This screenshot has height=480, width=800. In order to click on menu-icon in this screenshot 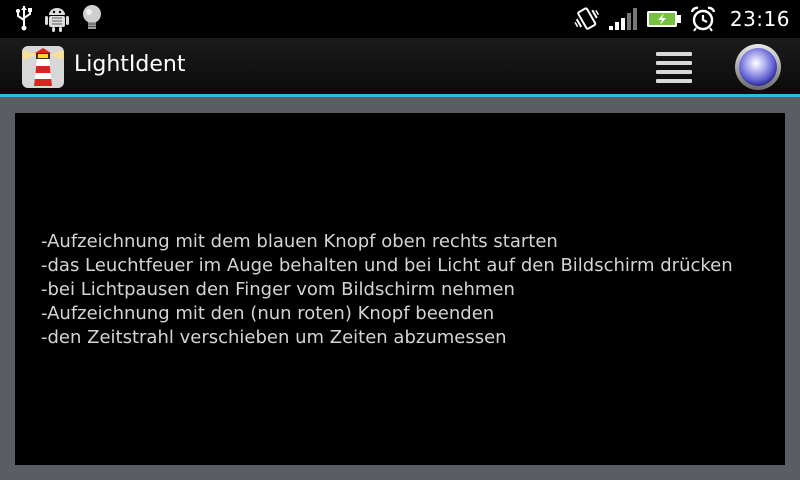, I will do `click(674, 67)`.